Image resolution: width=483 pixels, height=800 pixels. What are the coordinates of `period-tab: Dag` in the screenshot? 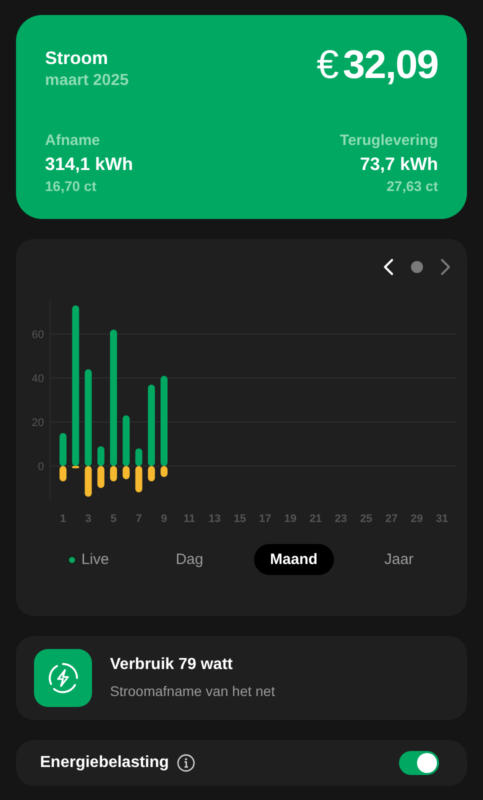 It's located at (190, 559).